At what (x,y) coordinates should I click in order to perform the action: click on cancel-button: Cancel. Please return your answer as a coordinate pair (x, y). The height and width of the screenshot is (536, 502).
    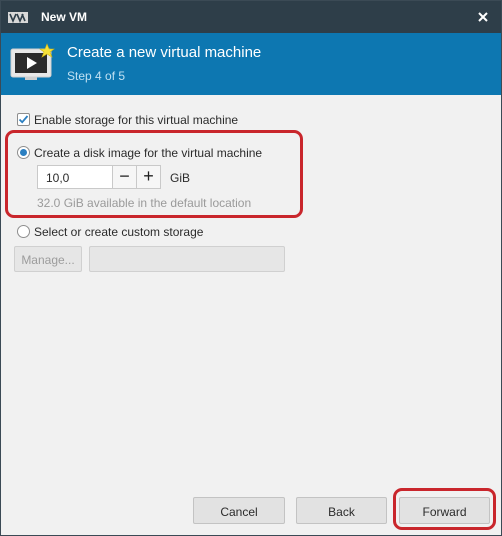
    Looking at the image, I should click on (239, 510).